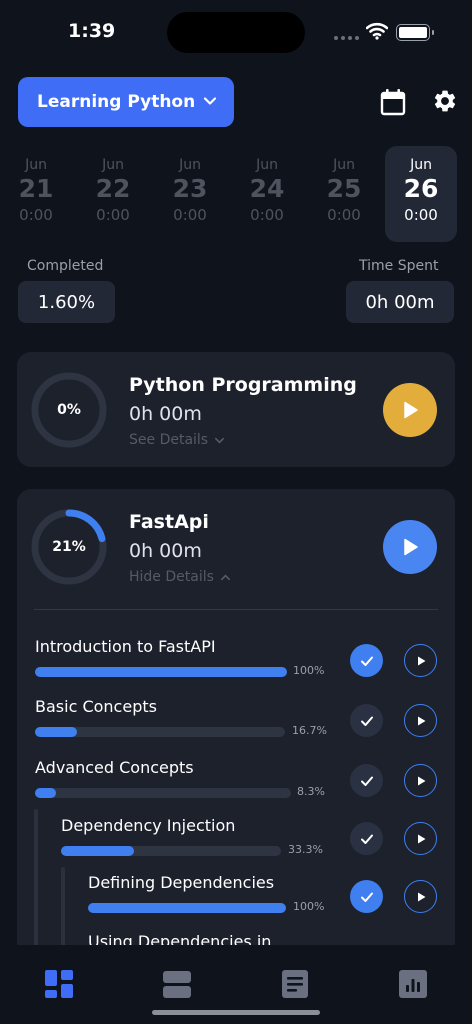  What do you see at coordinates (180, 938) in the screenshot?
I see `lesson-name: Using Dependencies in` at bounding box center [180, 938].